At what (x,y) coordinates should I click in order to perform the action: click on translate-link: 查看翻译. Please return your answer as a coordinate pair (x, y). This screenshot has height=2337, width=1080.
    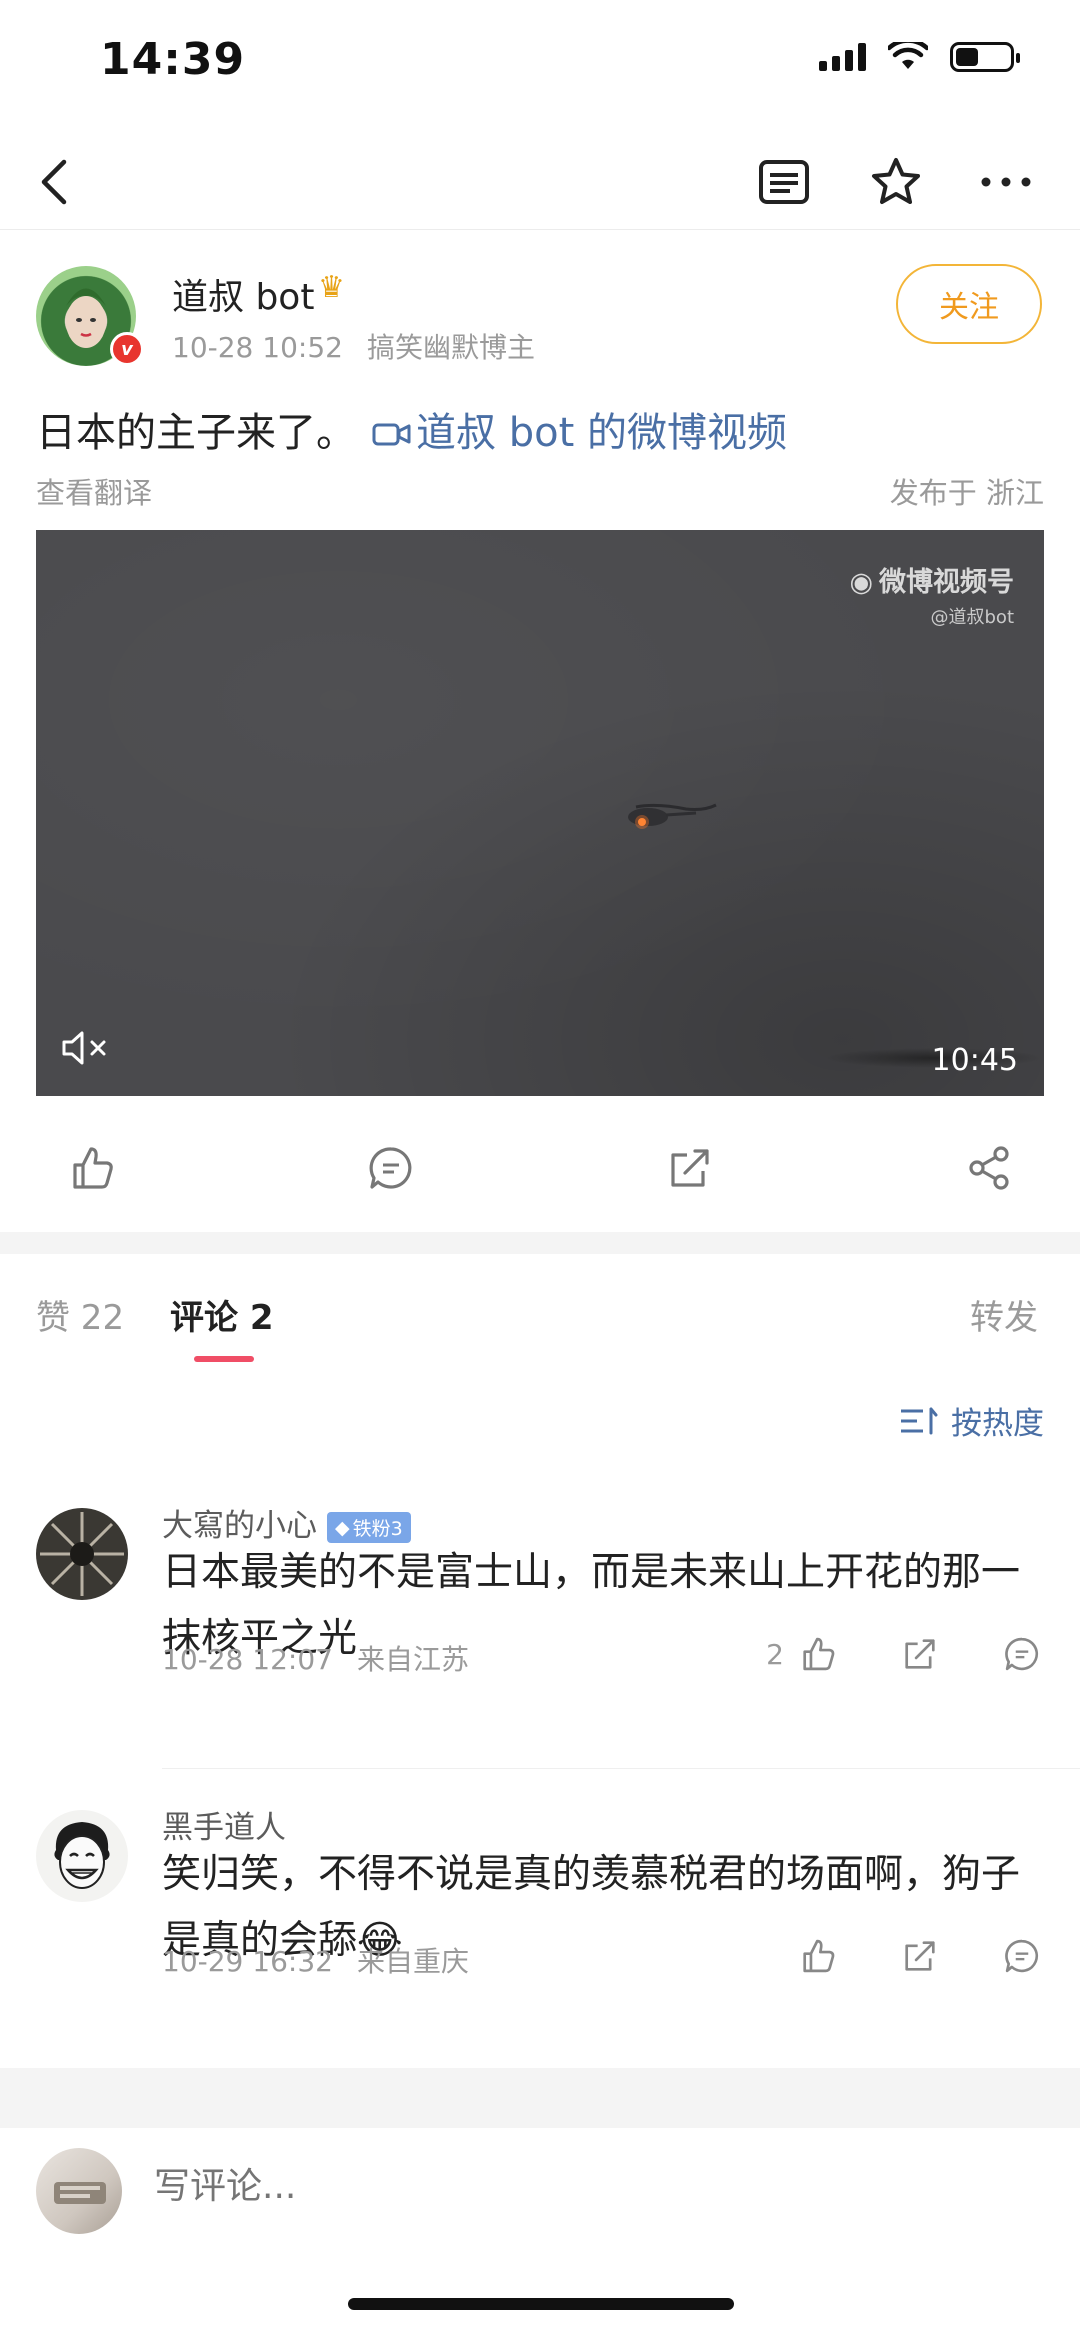
    Looking at the image, I should click on (94, 491).